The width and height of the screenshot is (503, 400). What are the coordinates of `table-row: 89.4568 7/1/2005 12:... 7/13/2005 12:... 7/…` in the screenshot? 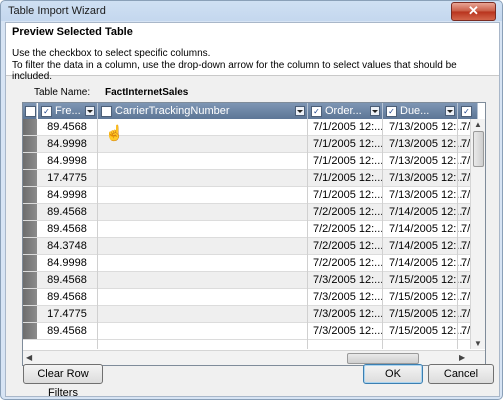 It's located at (254, 127).